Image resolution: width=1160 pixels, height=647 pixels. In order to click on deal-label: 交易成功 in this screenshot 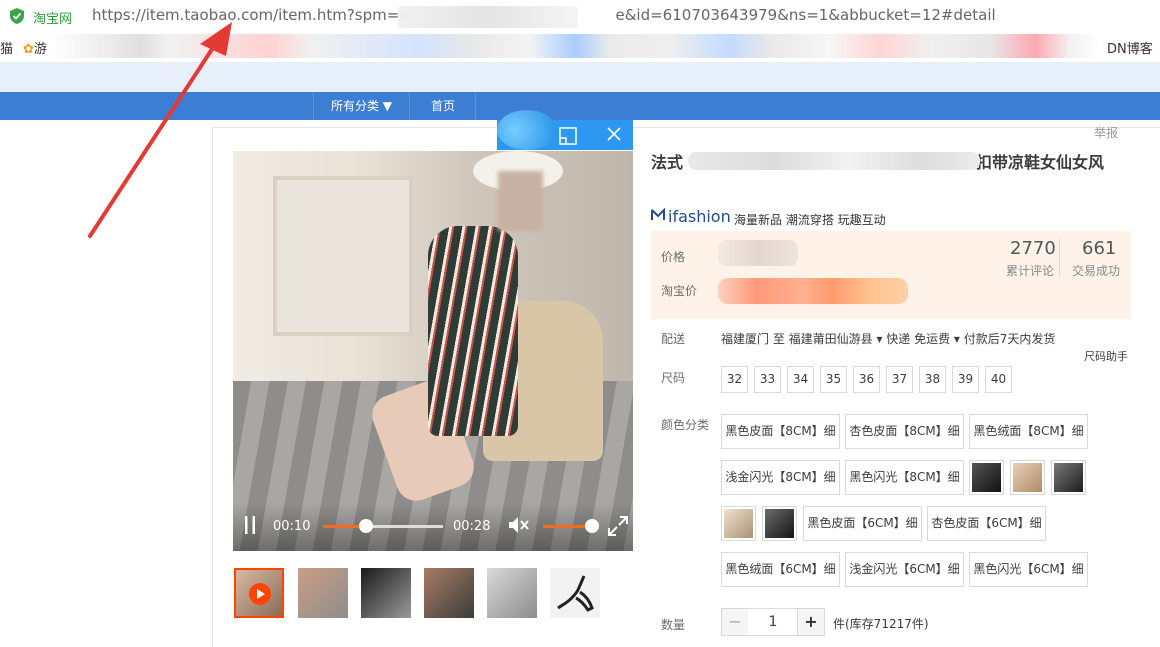, I will do `click(1096, 271)`.